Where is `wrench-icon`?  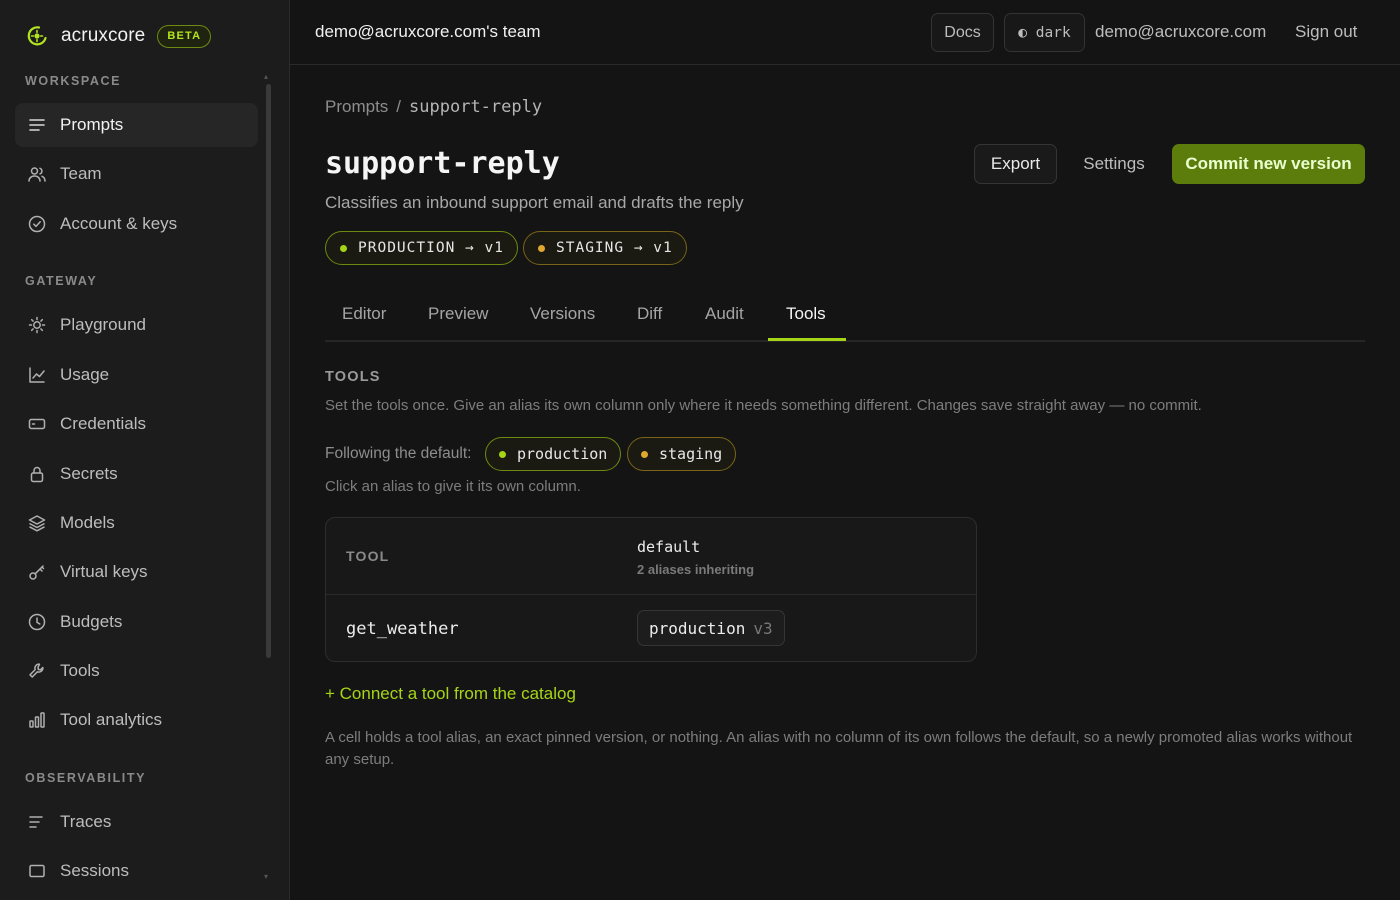 wrench-icon is located at coordinates (37, 671).